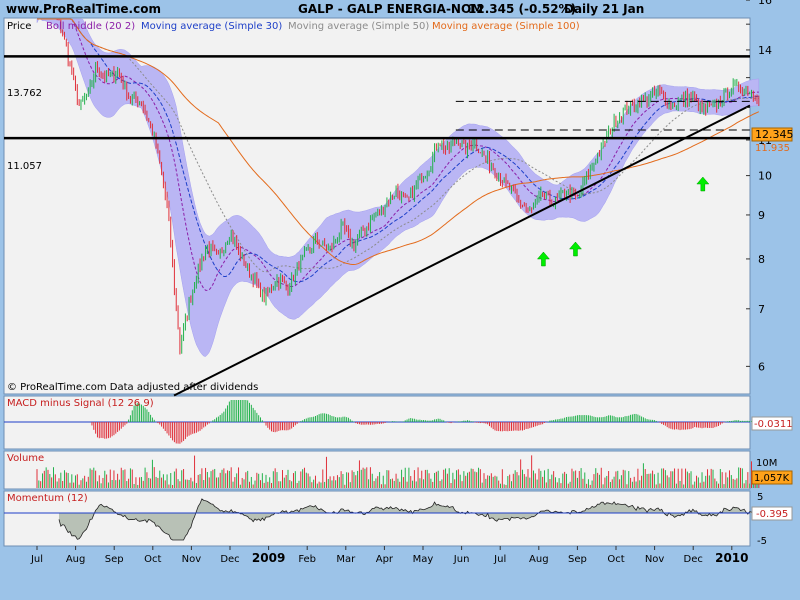 This screenshot has height=600, width=800. What do you see at coordinates (773, 424) in the screenshot?
I see `macd-last-value: -0.0311` at bounding box center [773, 424].